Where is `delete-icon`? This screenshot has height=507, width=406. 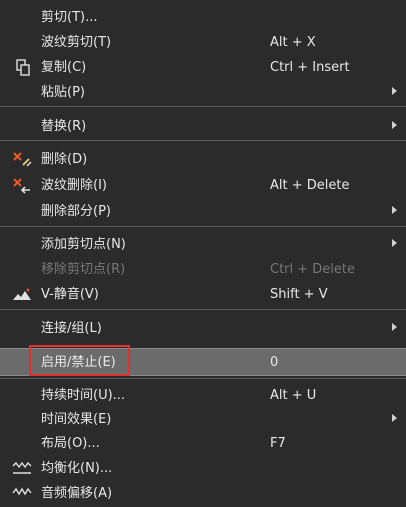 delete-icon is located at coordinates (23, 160).